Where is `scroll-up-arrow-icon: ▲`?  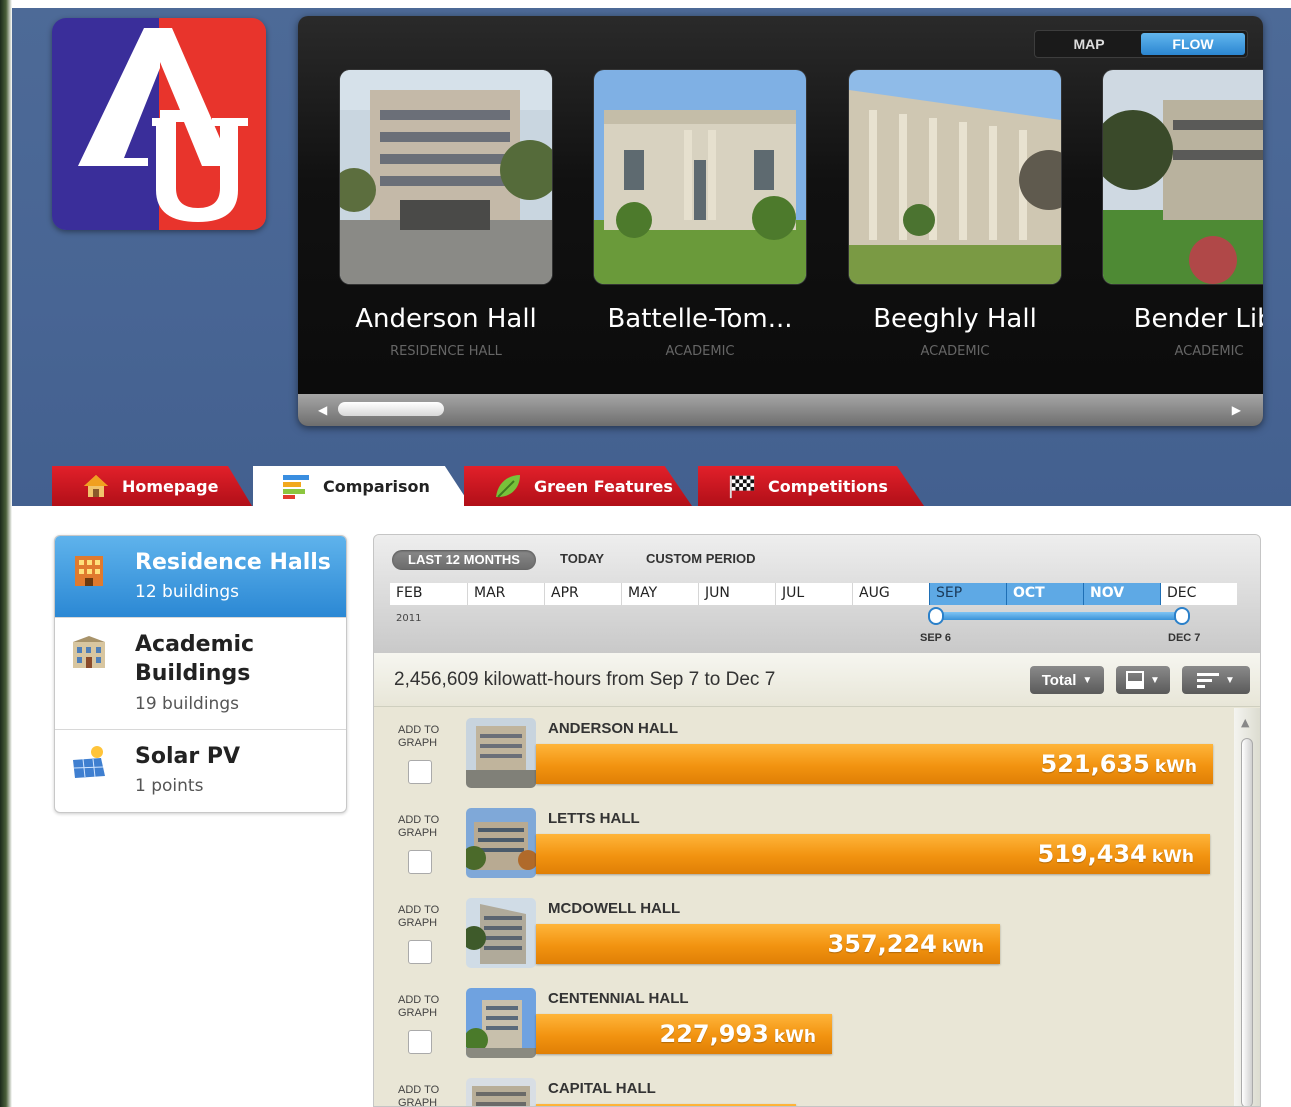 scroll-up-arrow-icon: ▲ is located at coordinates (1245, 722).